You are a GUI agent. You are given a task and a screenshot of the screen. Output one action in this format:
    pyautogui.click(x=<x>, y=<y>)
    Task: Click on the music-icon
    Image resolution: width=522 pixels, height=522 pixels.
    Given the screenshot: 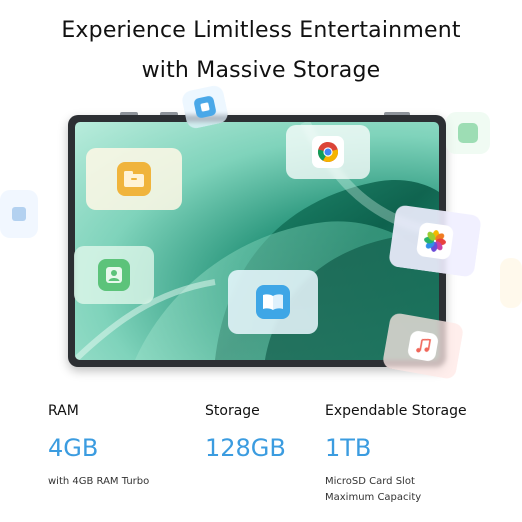 What is the action you would take?
    pyautogui.click(x=423, y=346)
    